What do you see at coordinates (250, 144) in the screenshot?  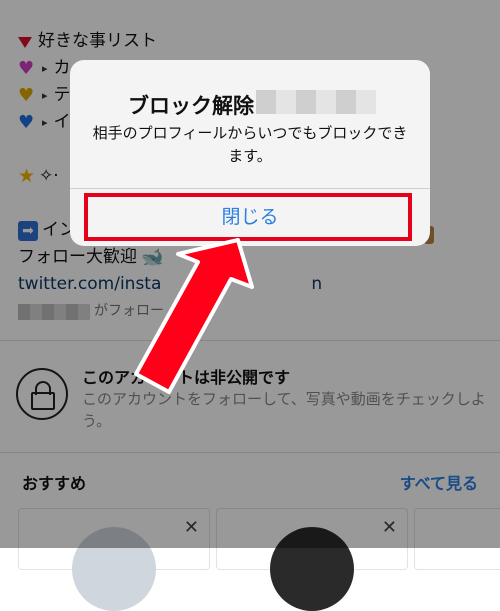 I see `dialog-message: 相手のプロフィールからいつでもブロックできます。` at bounding box center [250, 144].